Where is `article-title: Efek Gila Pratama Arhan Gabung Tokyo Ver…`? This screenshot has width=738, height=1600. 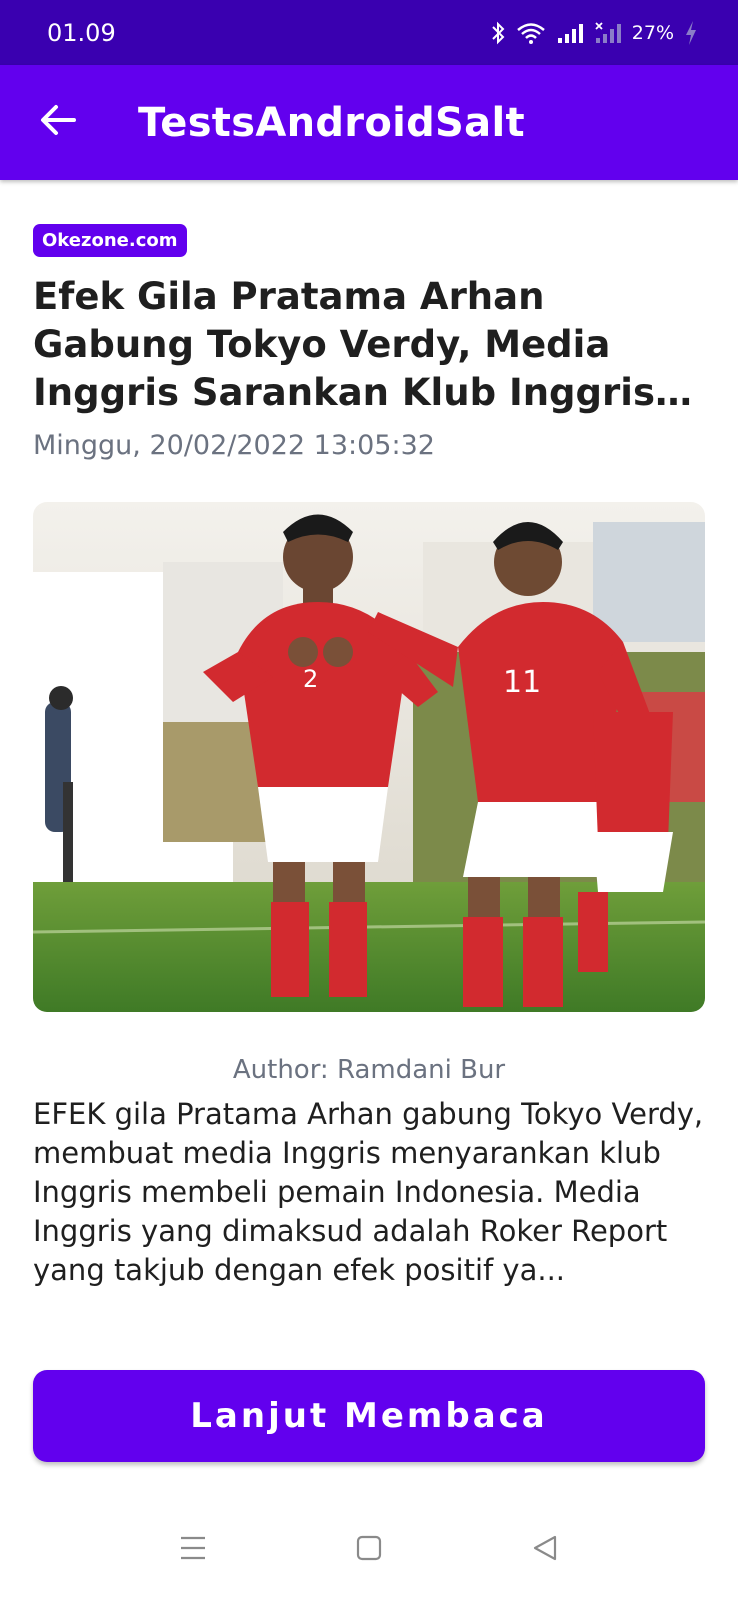
article-title: Efek Gila Pratama Arhan Gabung Tokyo Ver… is located at coordinates (344, 344).